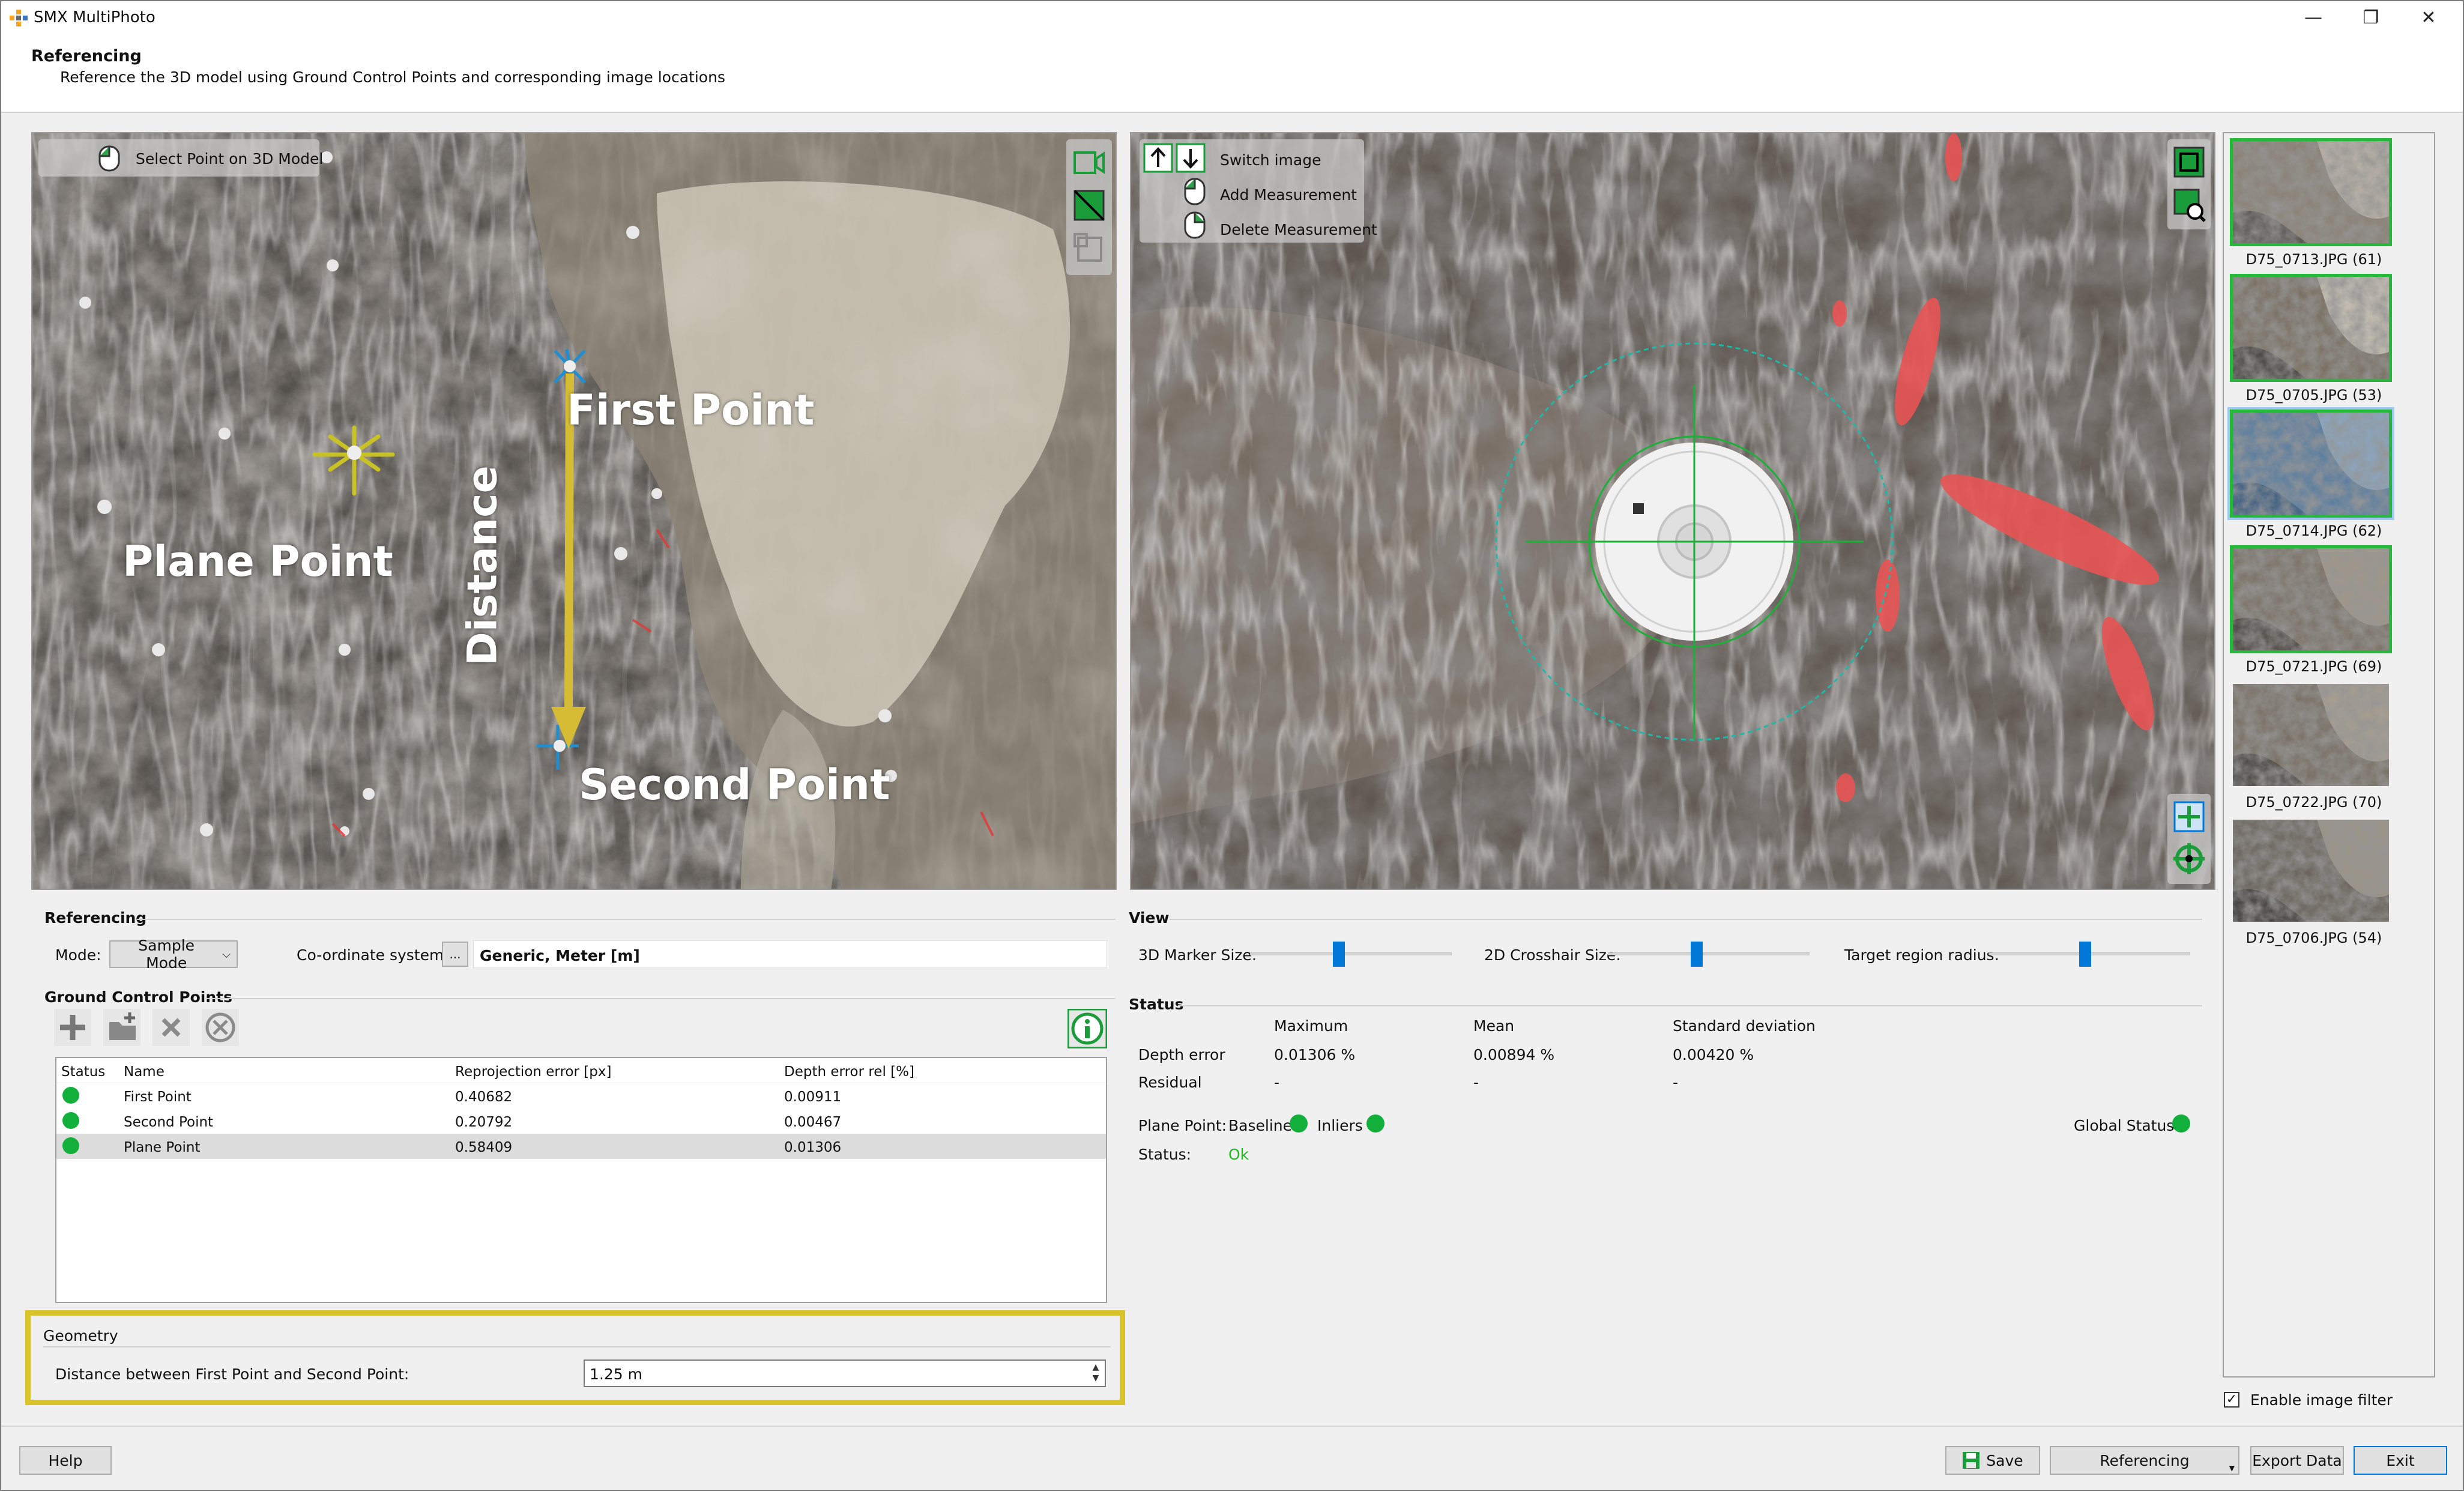 Image resolution: width=2464 pixels, height=1491 pixels. What do you see at coordinates (845, 1373) in the screenshot?
I see `distance-input: 1.25 m ▲ ▼` at bounding box center [845, 1373].